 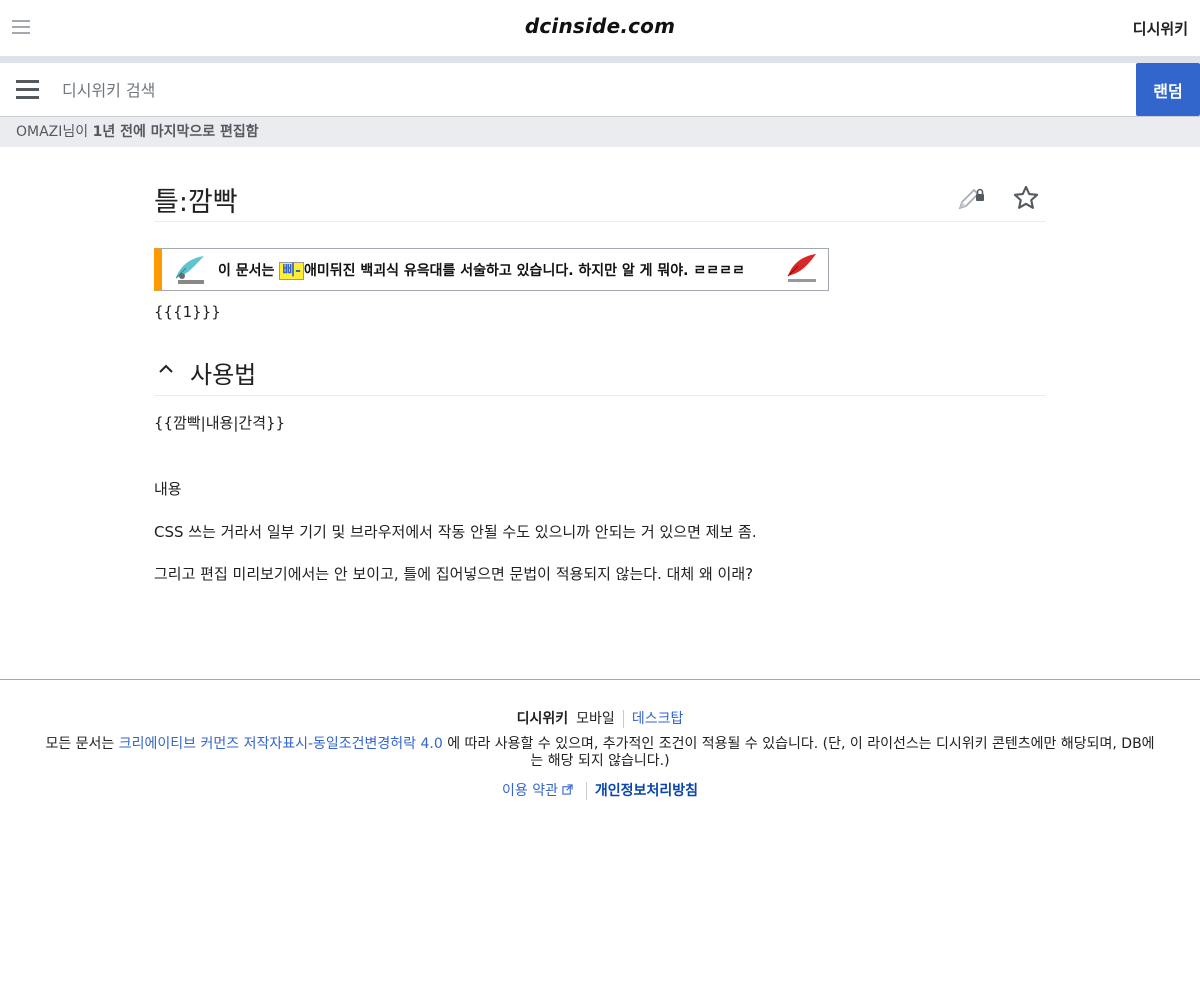 What do you see at coordinates (1026, 198) in the screenshot?
I see `star-icon` at bounding box center [1026, 198].